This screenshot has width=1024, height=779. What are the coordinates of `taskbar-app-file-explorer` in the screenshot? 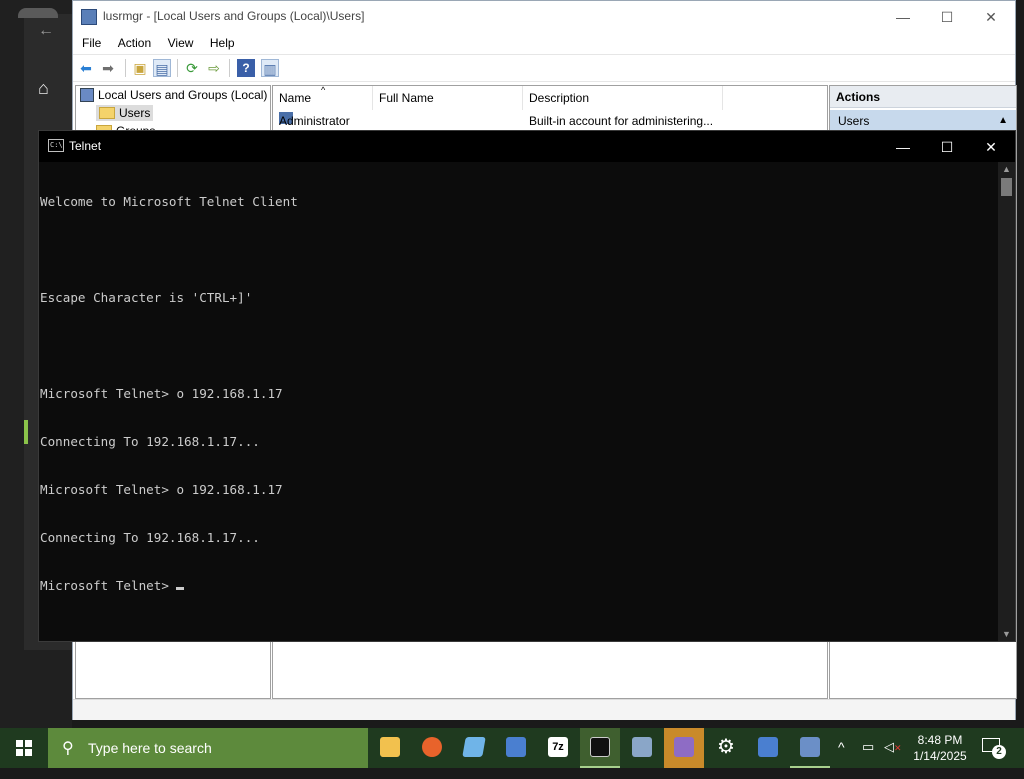 It's located at (390, 748).